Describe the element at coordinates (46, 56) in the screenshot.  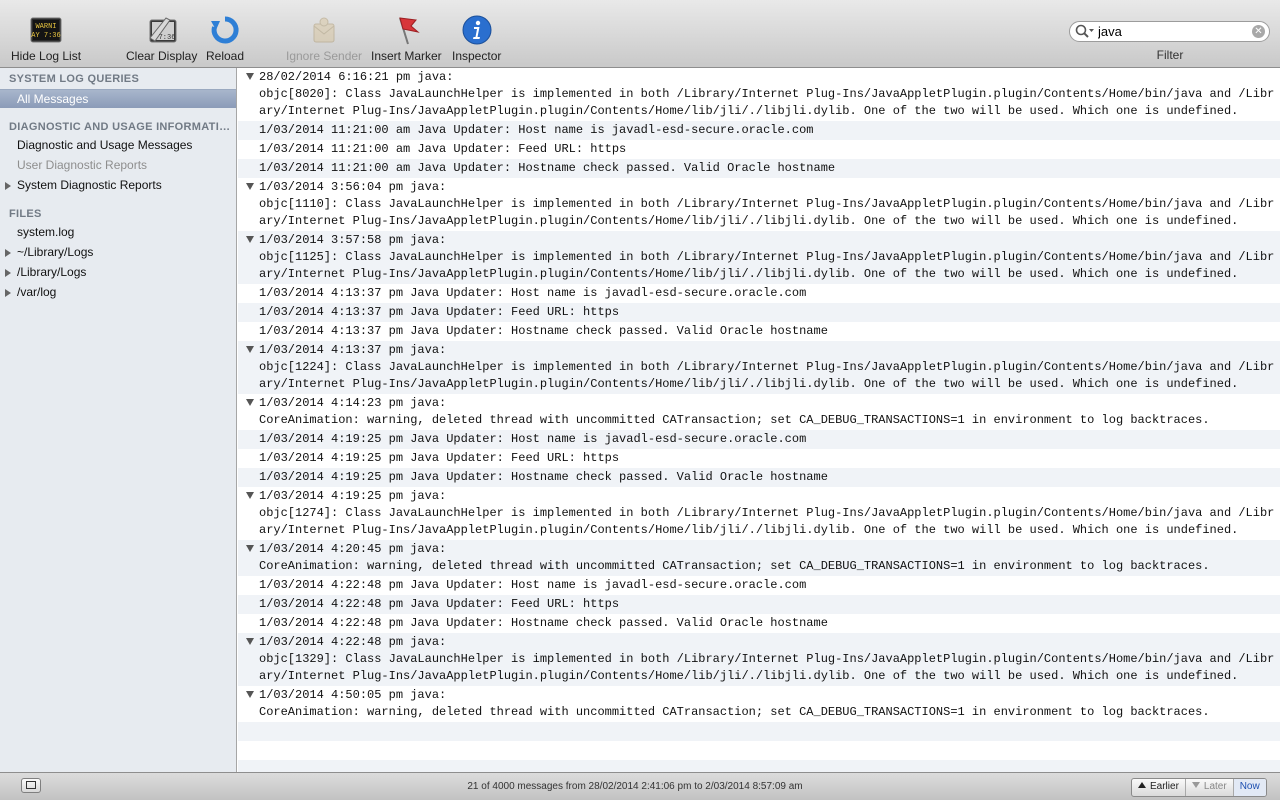
I see `hide-log-list-label: Hide Log List` at that location.